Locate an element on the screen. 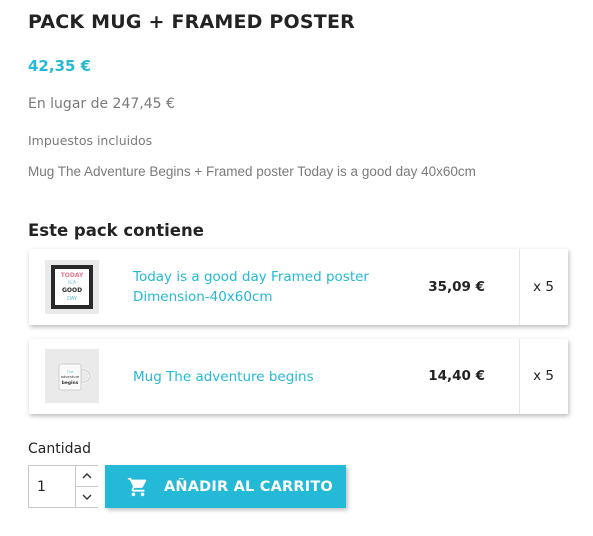 The image size is (593, 536). mug-image-icon: The adventure begins is located at coordinates (75, 377).